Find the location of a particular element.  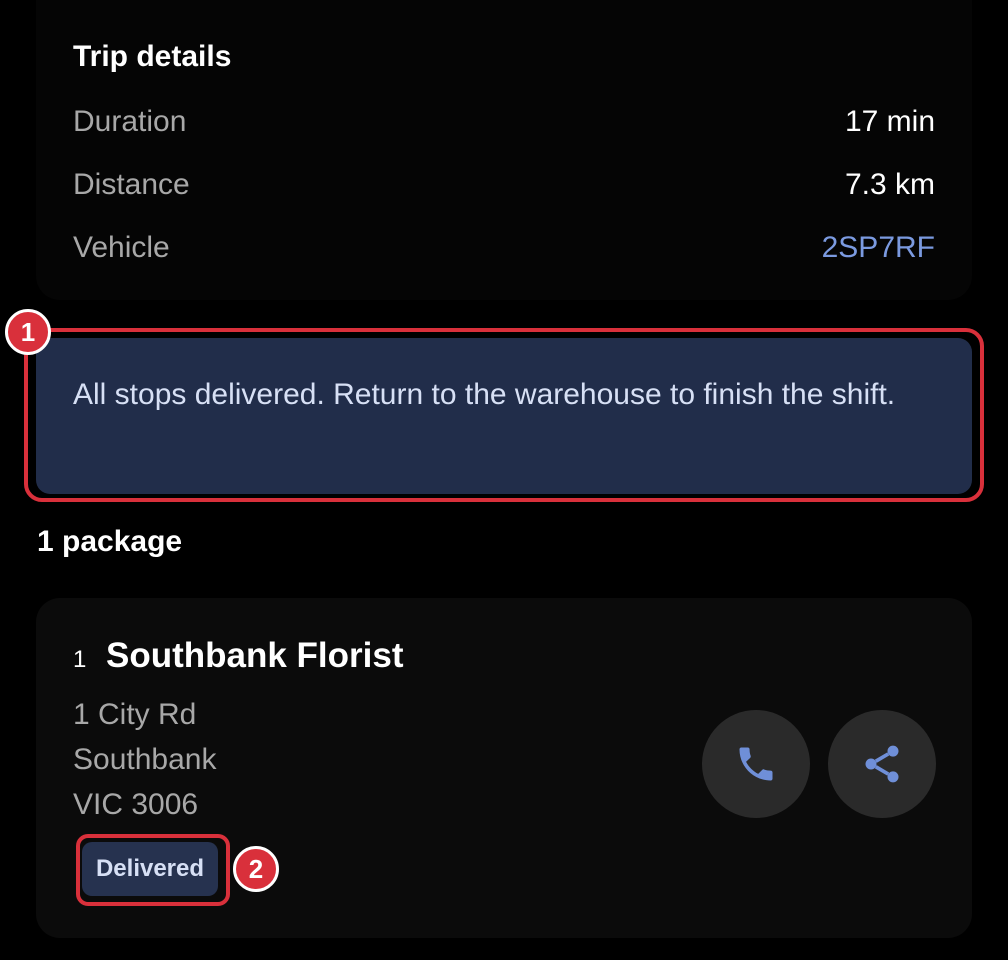

vehicle-link: 2SP7RF is located at coordinates (878, 248).